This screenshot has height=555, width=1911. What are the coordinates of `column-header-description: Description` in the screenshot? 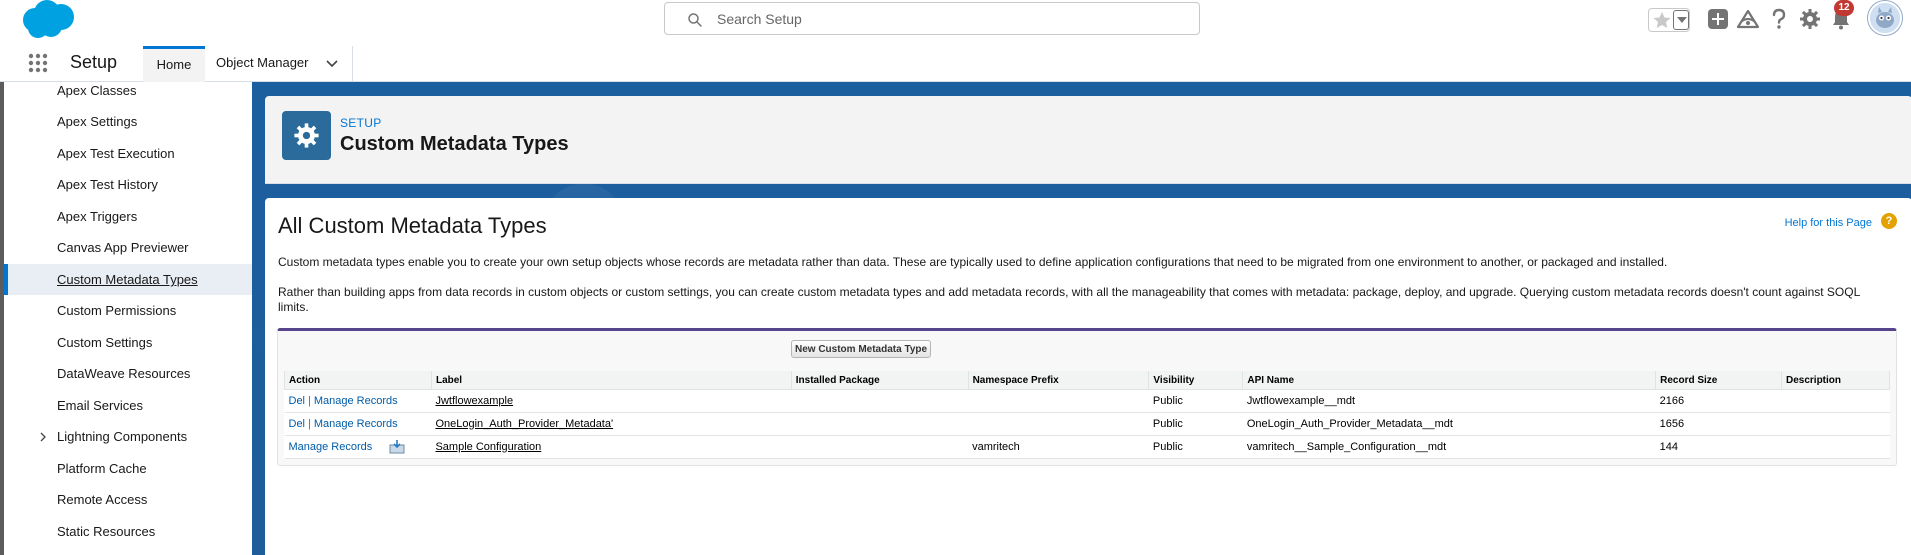 It's located at (1835, 380).